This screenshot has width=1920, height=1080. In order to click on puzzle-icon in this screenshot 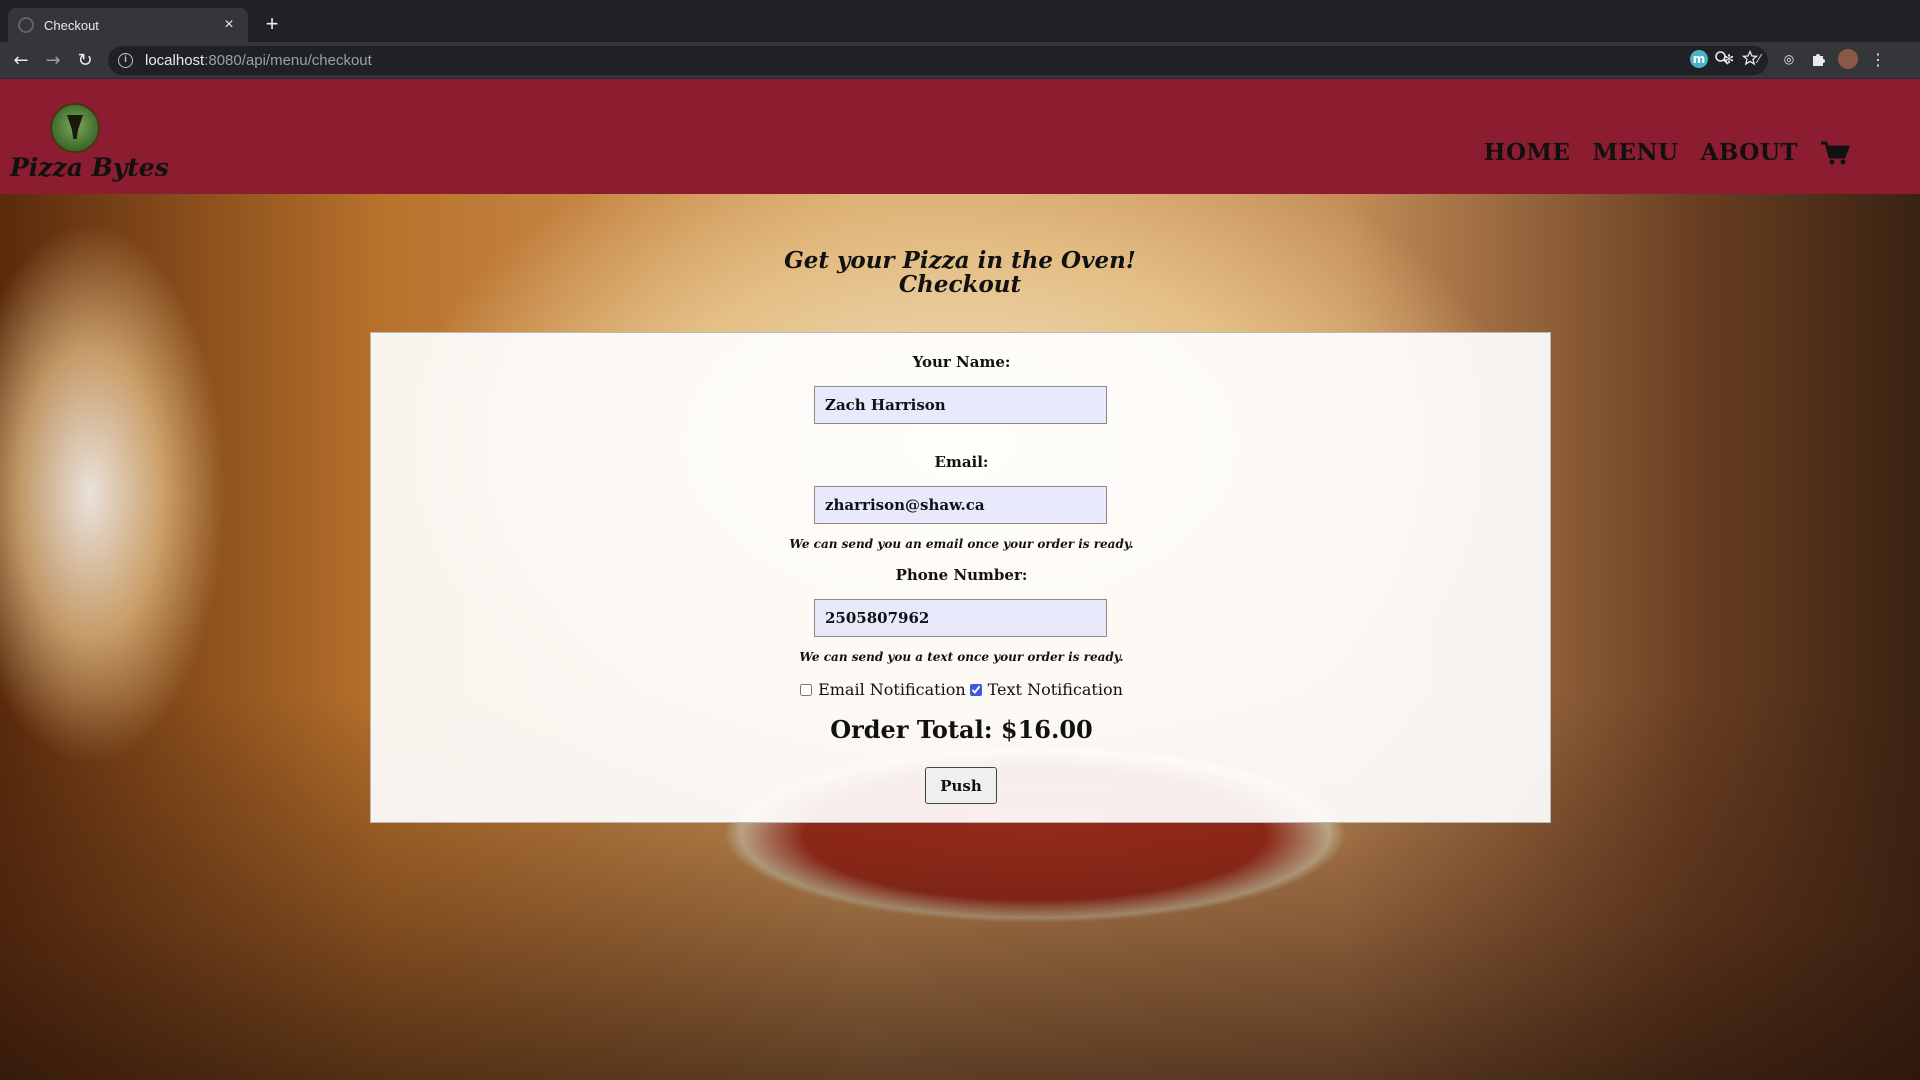, I will do `click(1818, 59)`.